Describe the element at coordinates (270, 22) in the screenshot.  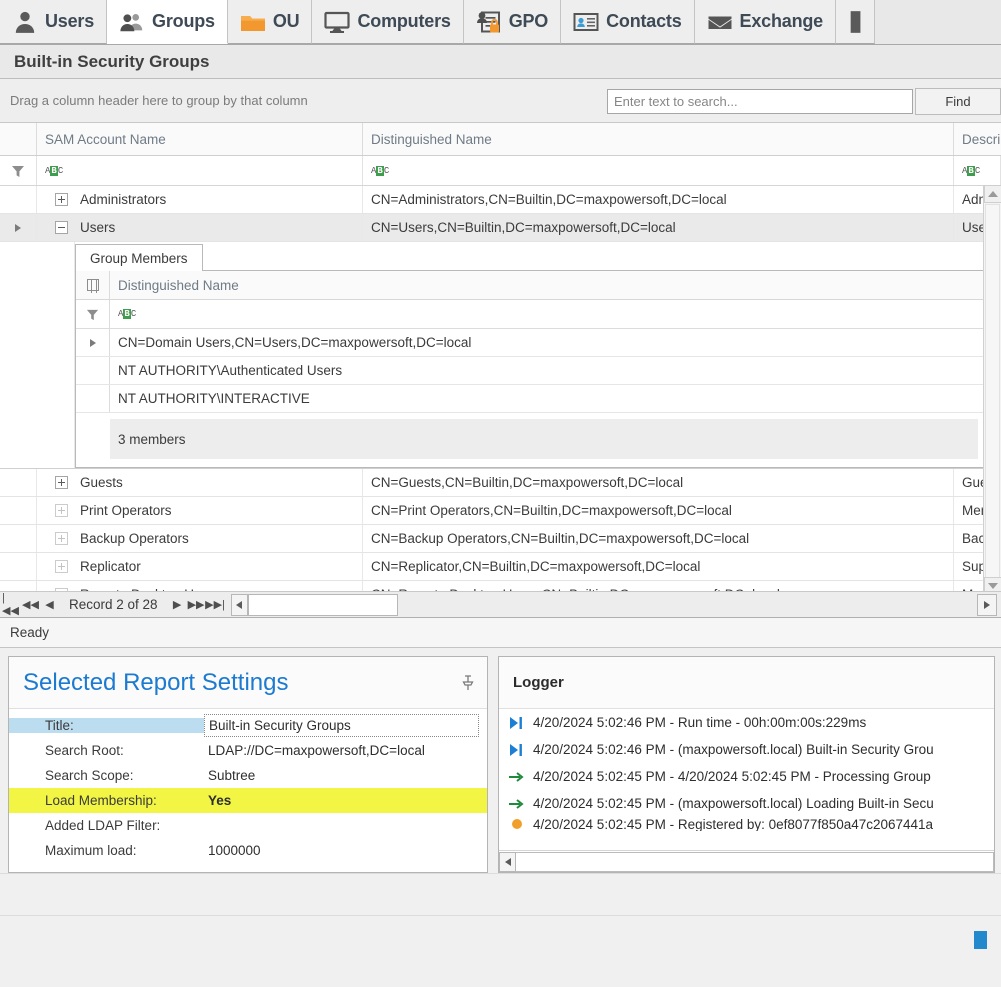
I see `tab-ou: OU` at that location.